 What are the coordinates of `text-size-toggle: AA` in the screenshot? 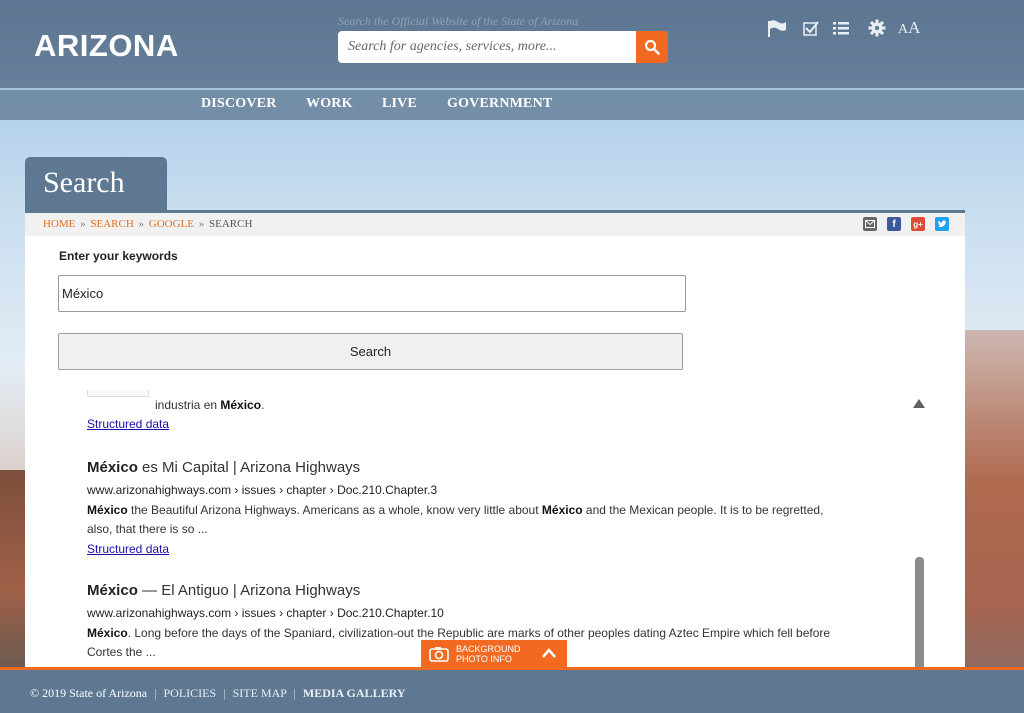 It's located at (909, 28).